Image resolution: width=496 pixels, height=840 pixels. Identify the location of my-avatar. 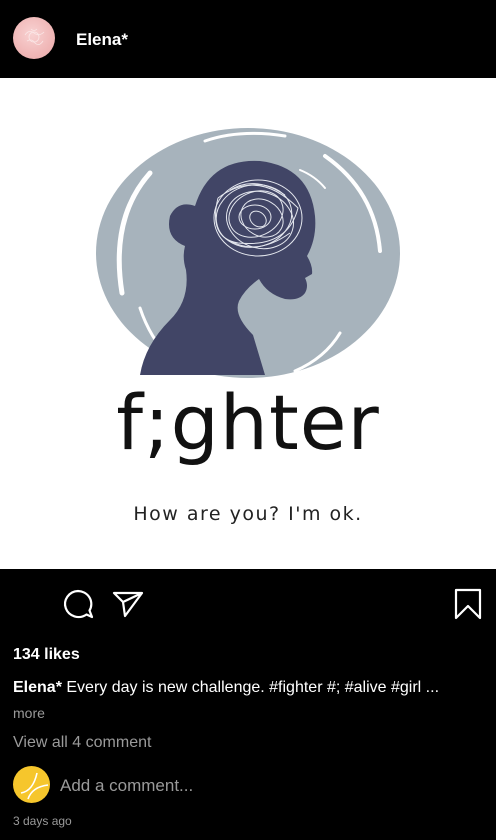
(31, 784).